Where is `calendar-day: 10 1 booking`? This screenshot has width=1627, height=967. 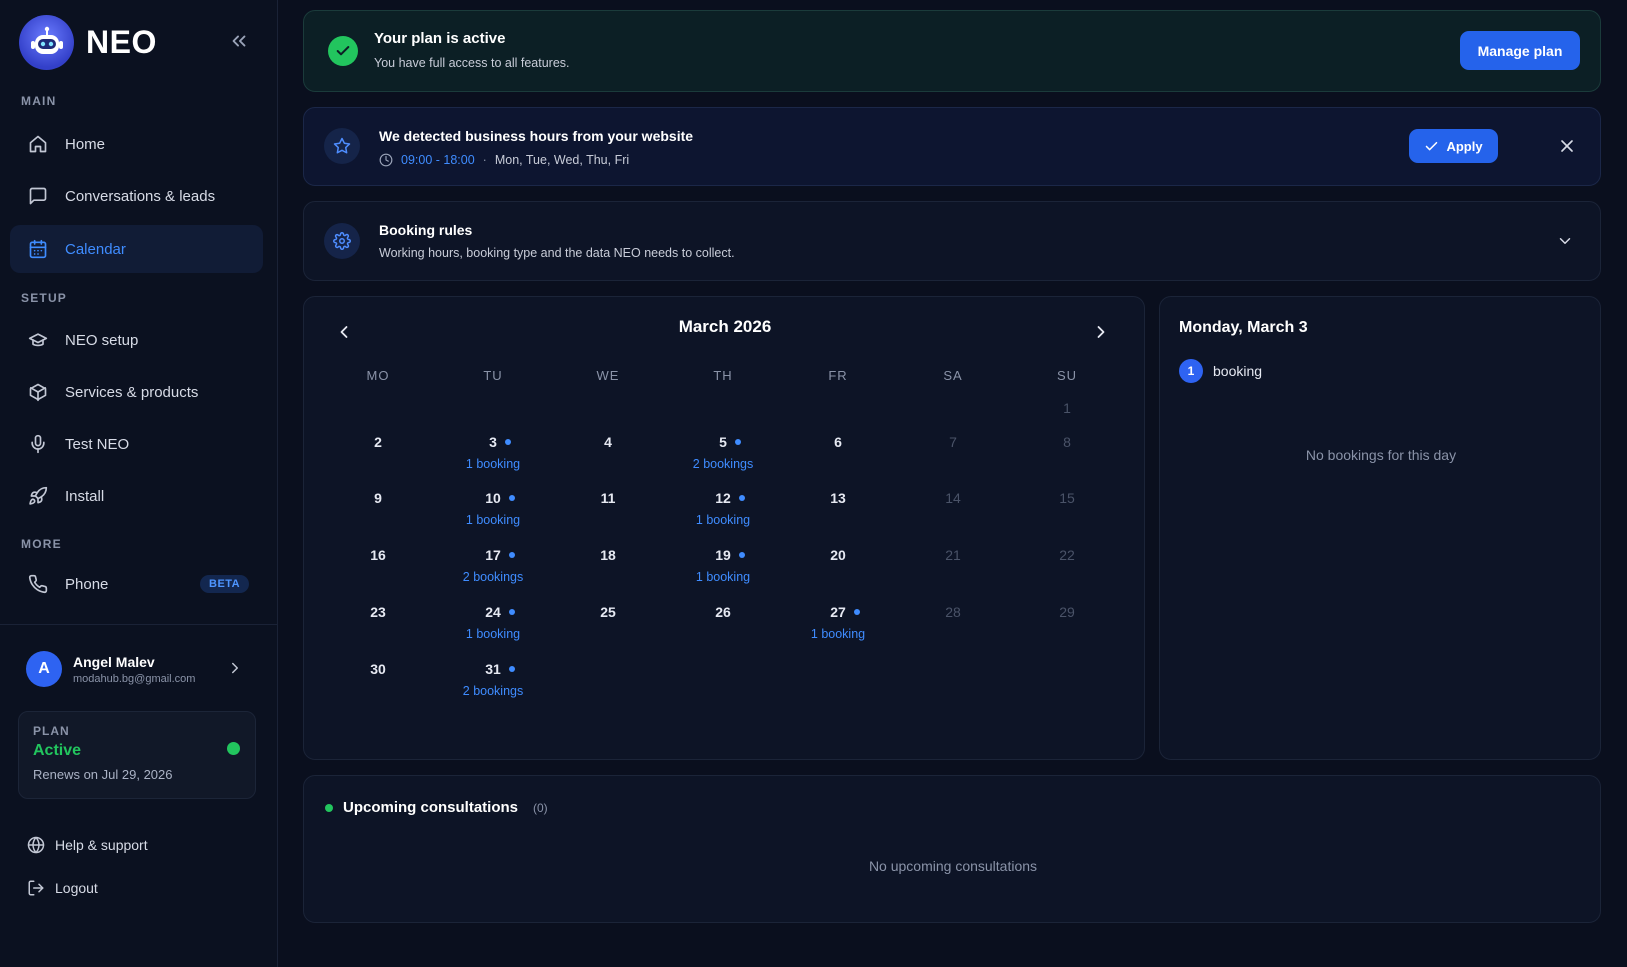
calendar-day: 10 1 booking is located at coordinates (493, 508).